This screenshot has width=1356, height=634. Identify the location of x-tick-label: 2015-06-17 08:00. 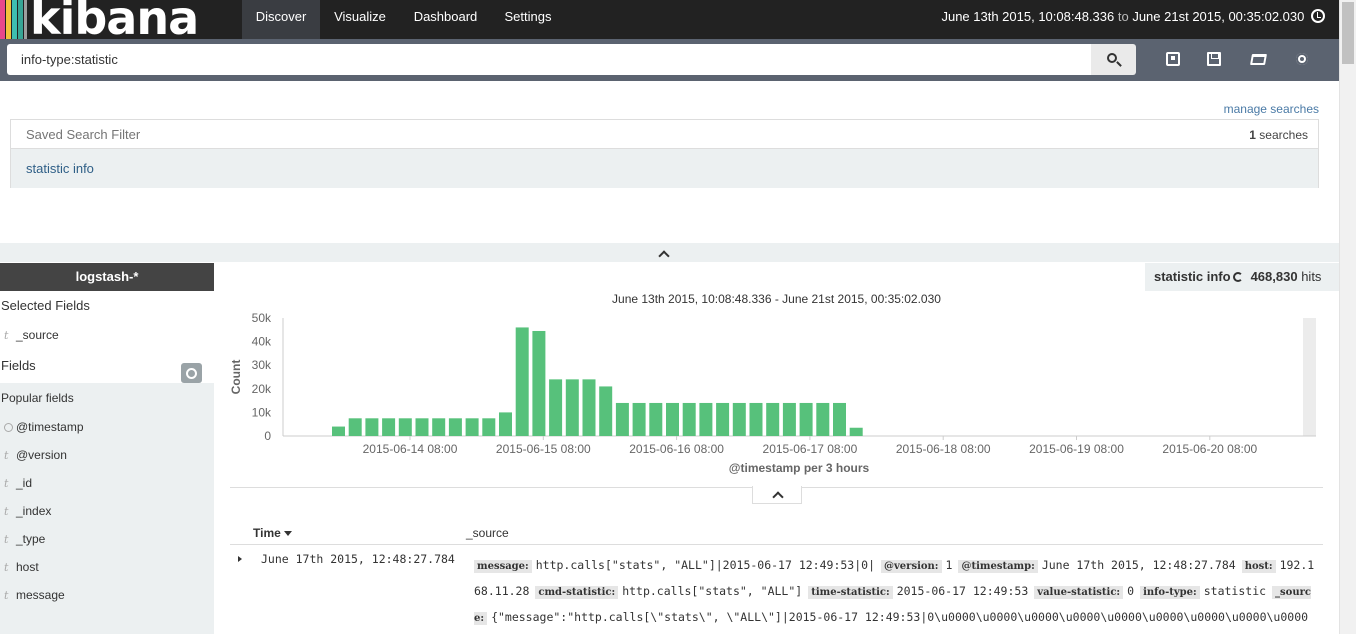
(810, 449).